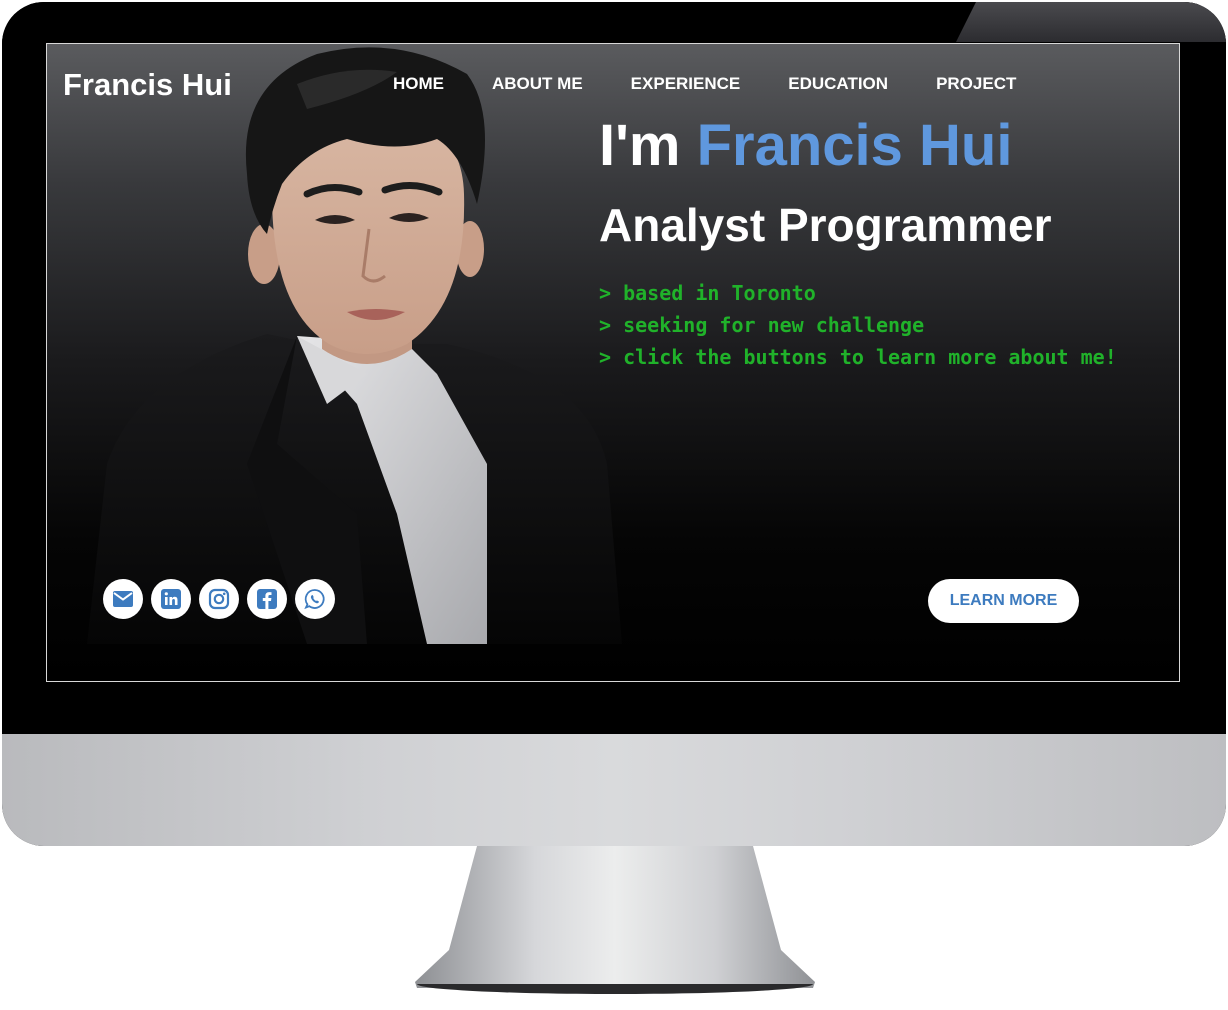  I want to click on social-links, so click(219, 599).